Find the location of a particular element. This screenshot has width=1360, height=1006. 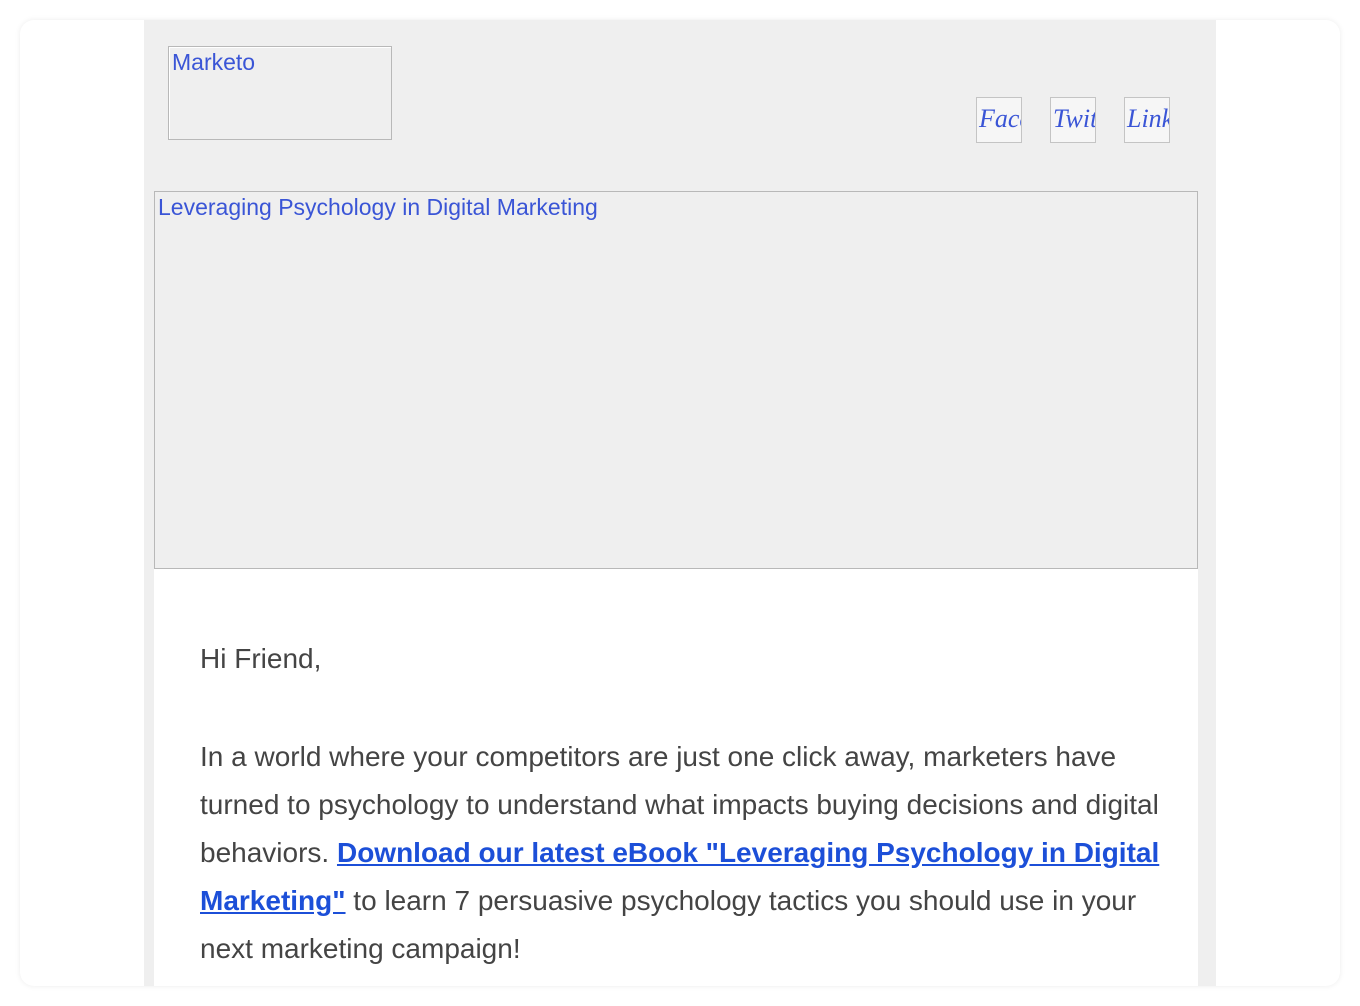

facebook-alt-text: Facebook is located at coordinates (1000, 118).